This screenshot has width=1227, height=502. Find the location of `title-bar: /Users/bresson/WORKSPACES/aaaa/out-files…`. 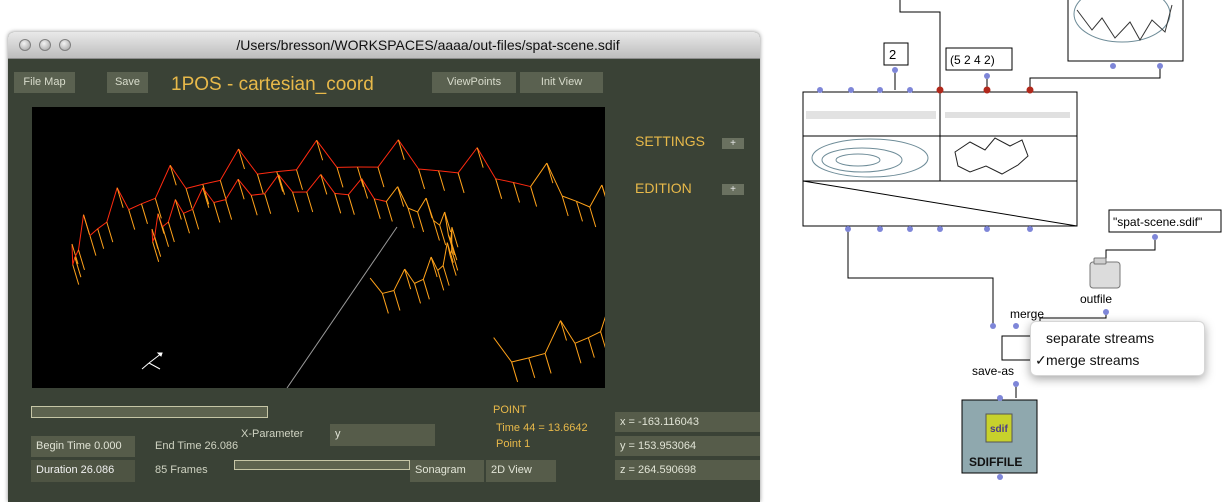

title-bar: /Users/bresson/WORKSPACES/aaaa/out-files… is located at coordinates (384, 45).